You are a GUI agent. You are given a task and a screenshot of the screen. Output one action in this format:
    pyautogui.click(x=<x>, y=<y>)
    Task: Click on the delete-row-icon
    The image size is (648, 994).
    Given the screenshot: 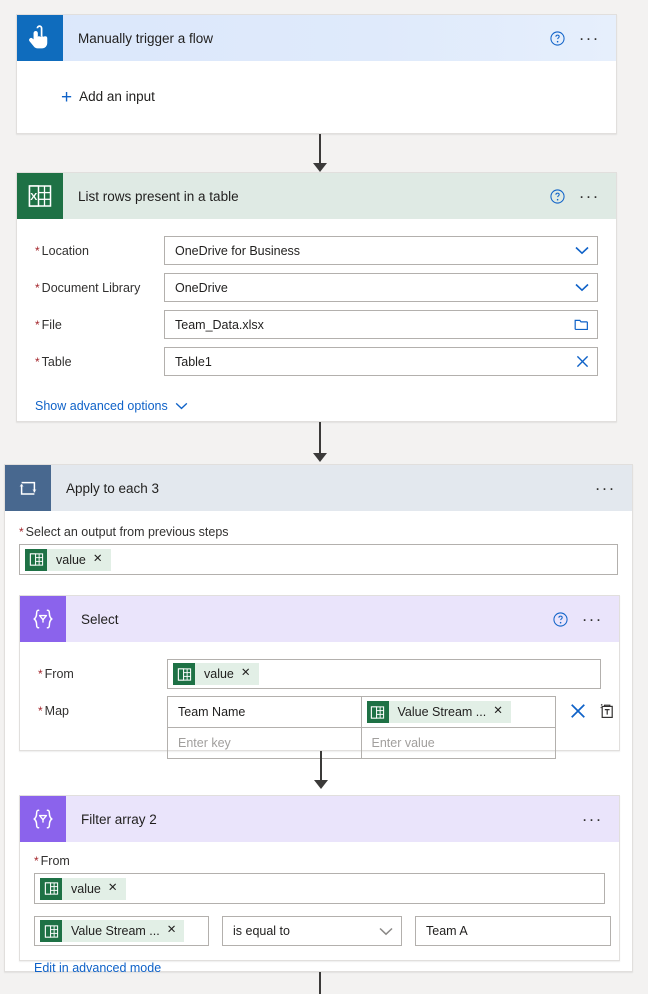 What is the action you would take?
    pyautogui.click(x=578, y=711)
    